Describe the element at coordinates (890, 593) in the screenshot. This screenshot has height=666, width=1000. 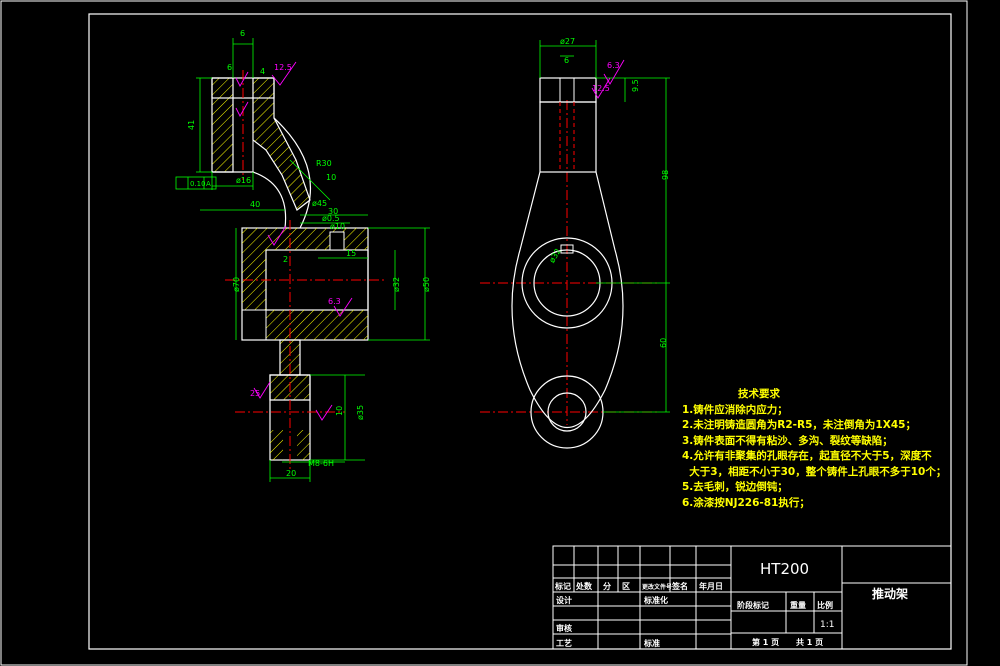
I see `part-name: 推动架` at that location.